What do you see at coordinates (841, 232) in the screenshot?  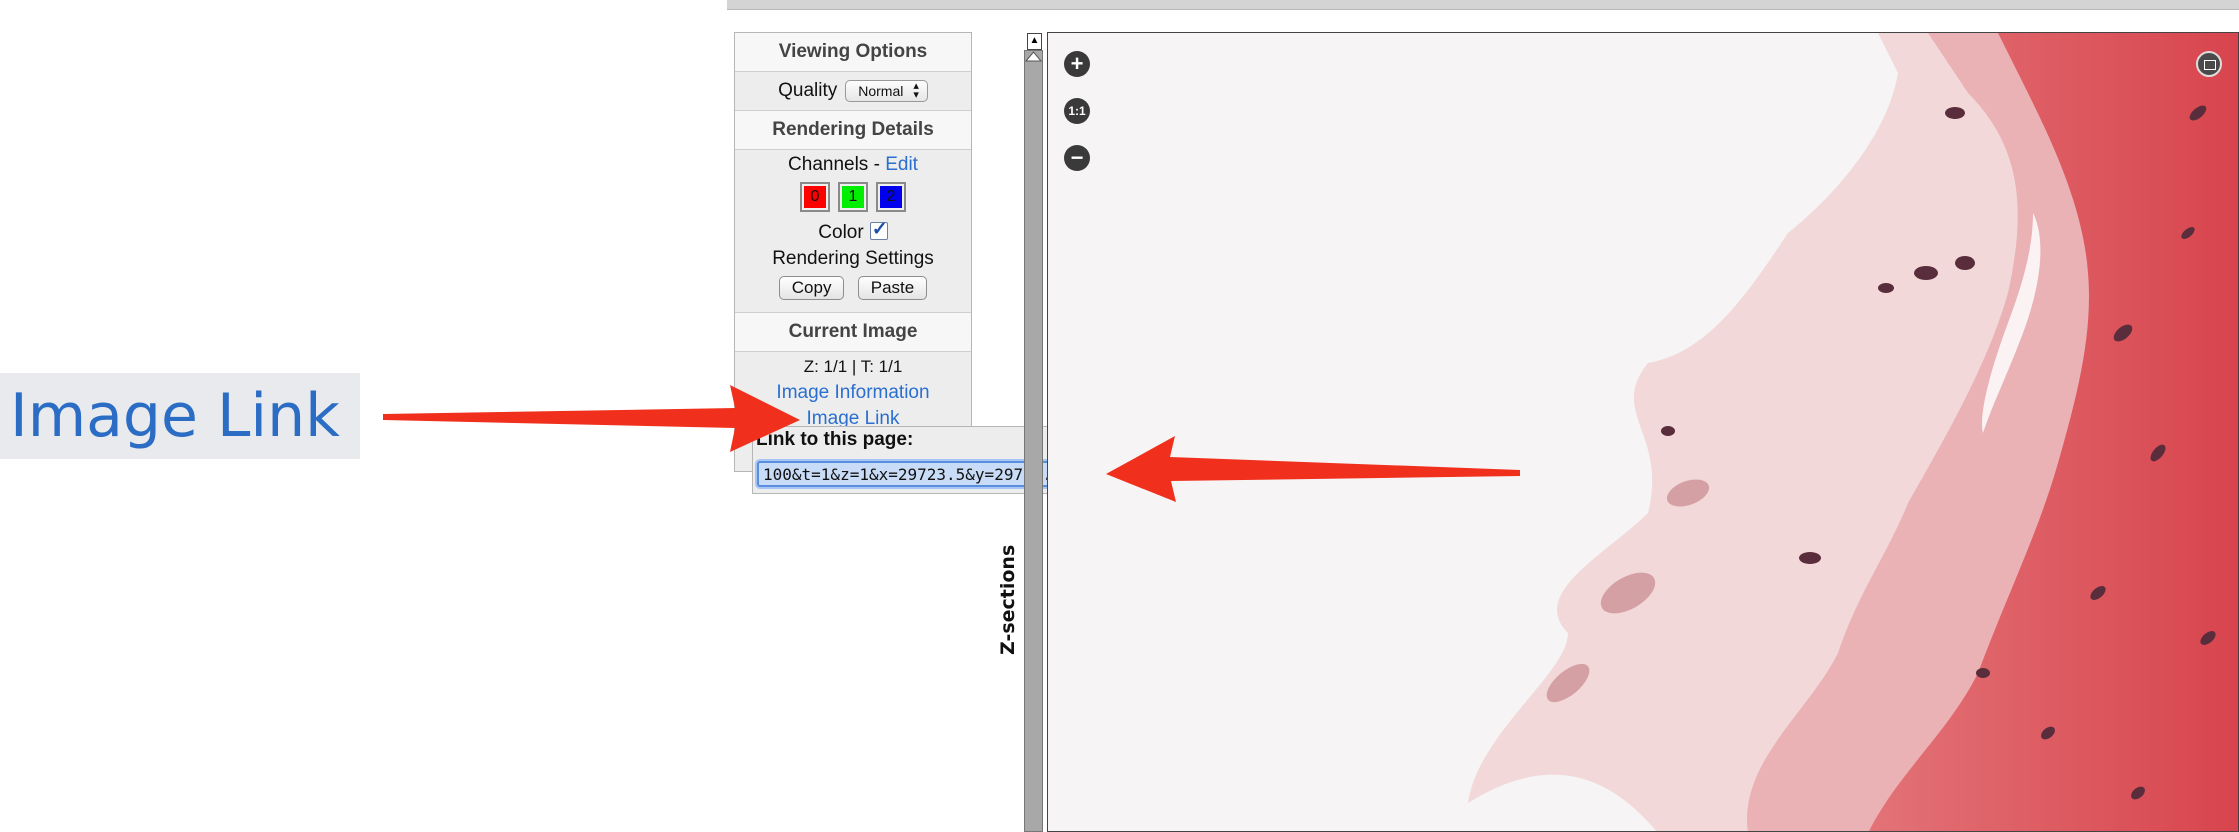 I see `color-label: Color` at bounding box center [841, 232].